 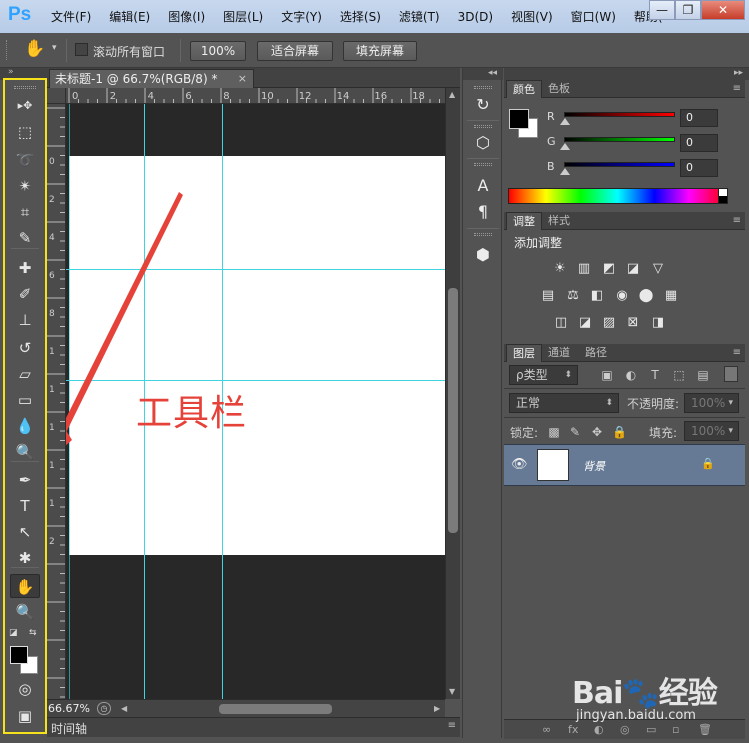 What do you see at coordinates (275, 709) in the screenshot?
I see `horizontal-scroll-thumb` at bounding box center [275, 709].